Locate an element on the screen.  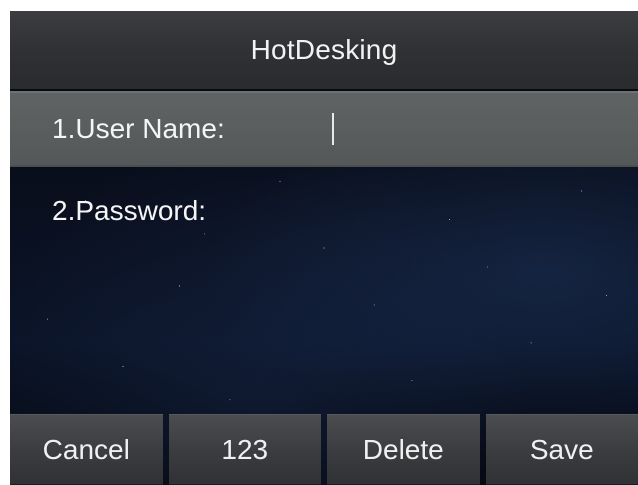
screen-title: HotDesking is located at coordinates (324, 49).